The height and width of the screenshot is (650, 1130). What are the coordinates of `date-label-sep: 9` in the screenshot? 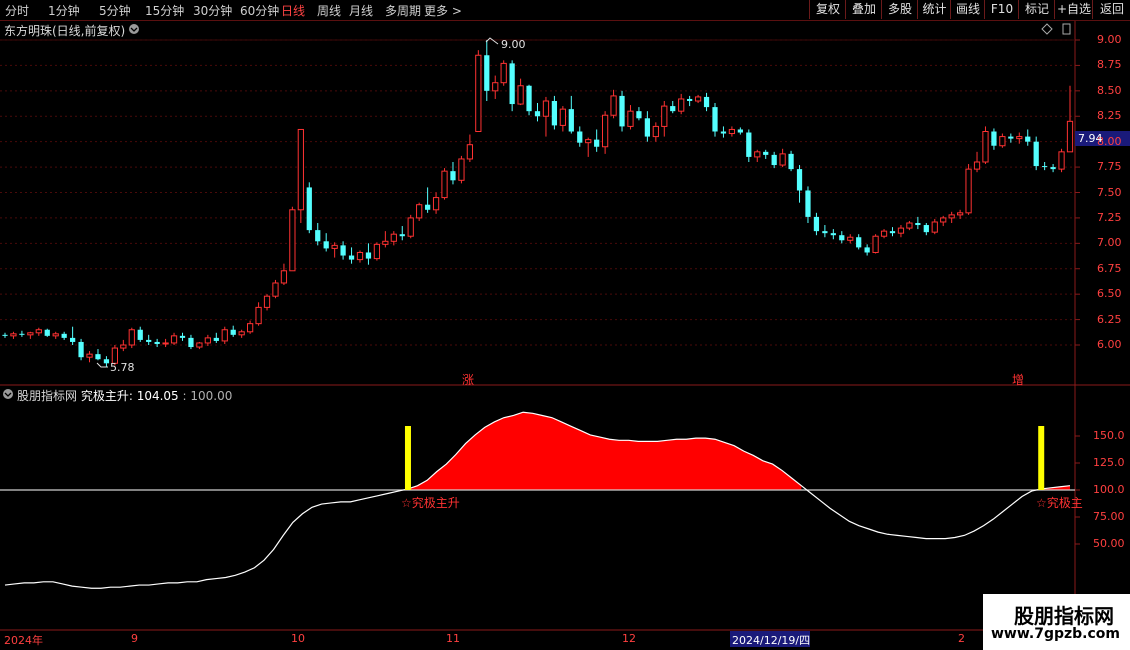 It's located at (134, 638).